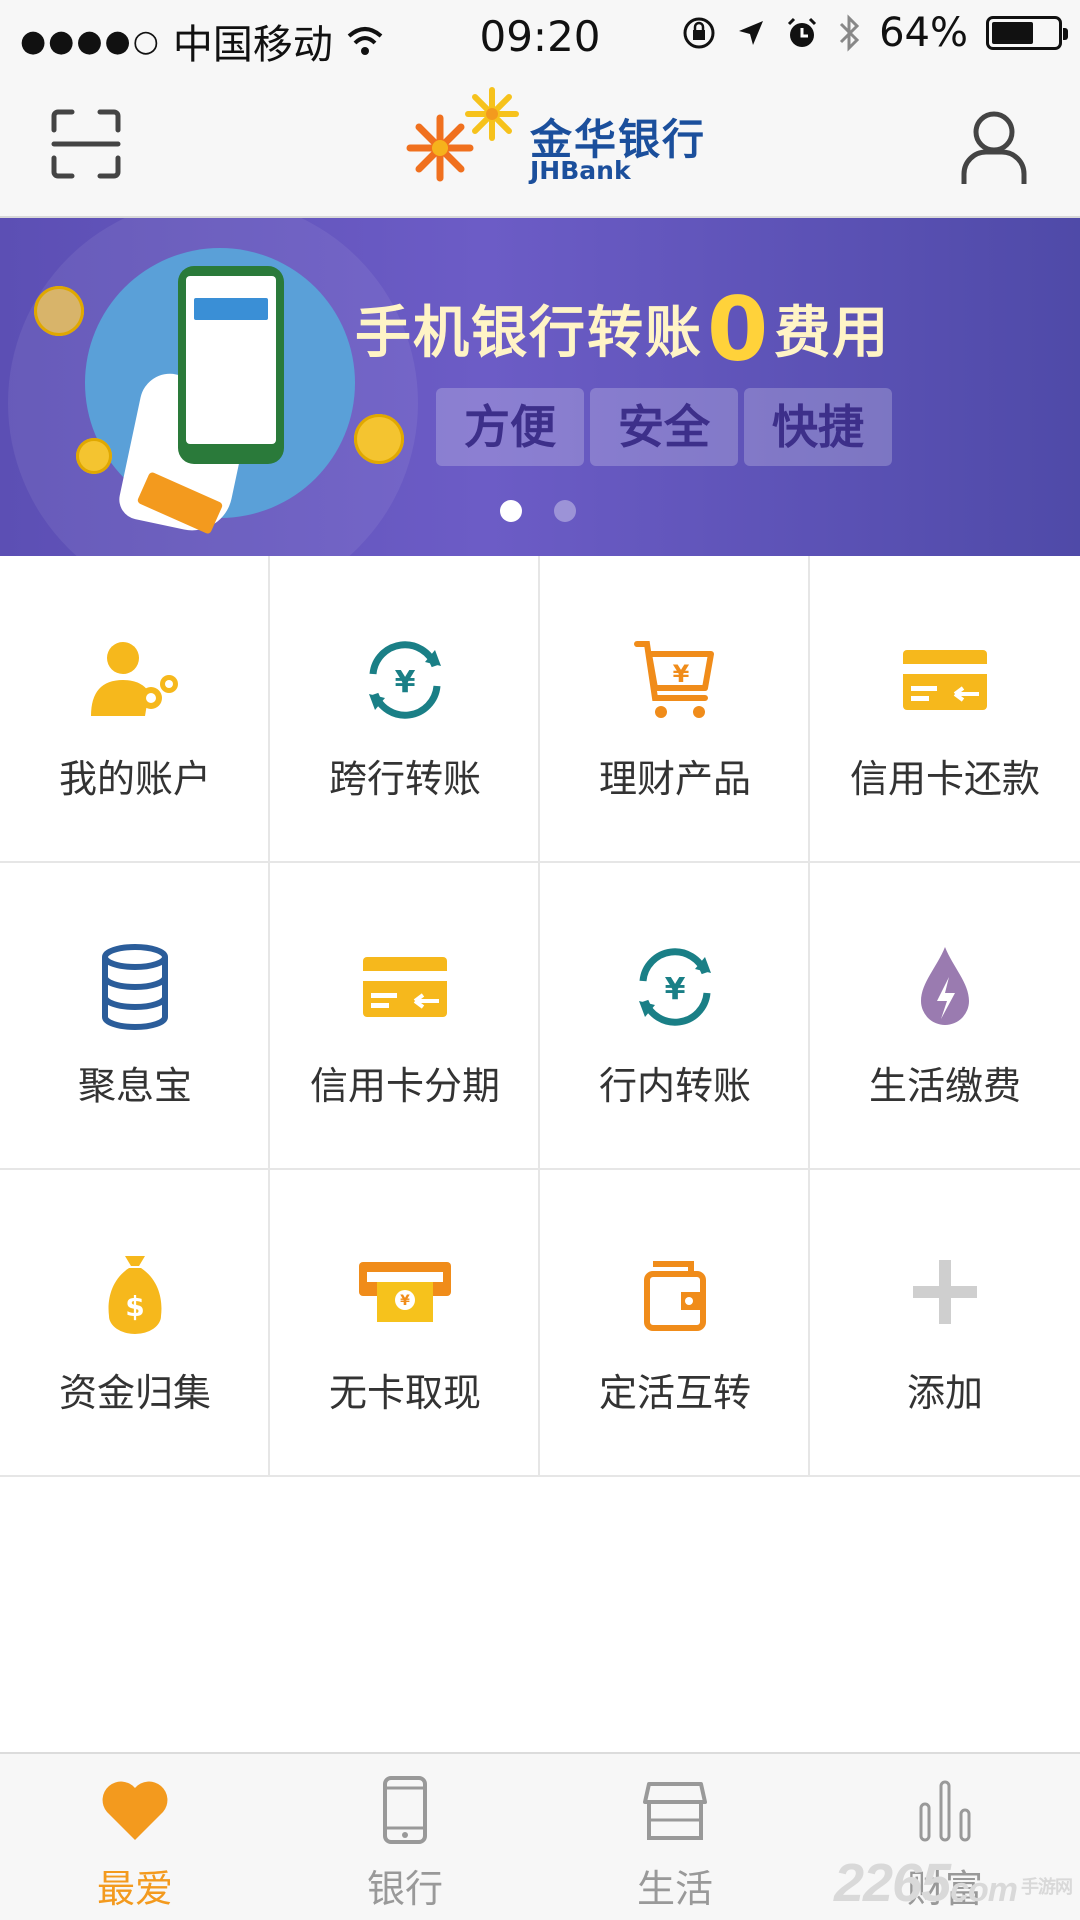  What do you see at coordinates (739, 329) in the screenshot?
I see `banner-title-zero: 0` at bounding box center [739, 329].